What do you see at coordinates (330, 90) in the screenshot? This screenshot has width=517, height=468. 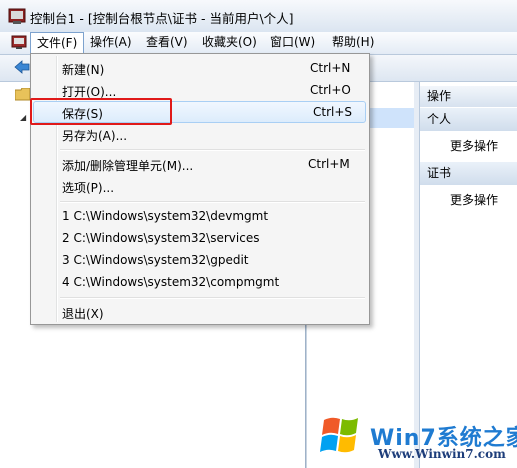 I see `shortcut-open: Ctrl+O` at bounding box center [330, 90].